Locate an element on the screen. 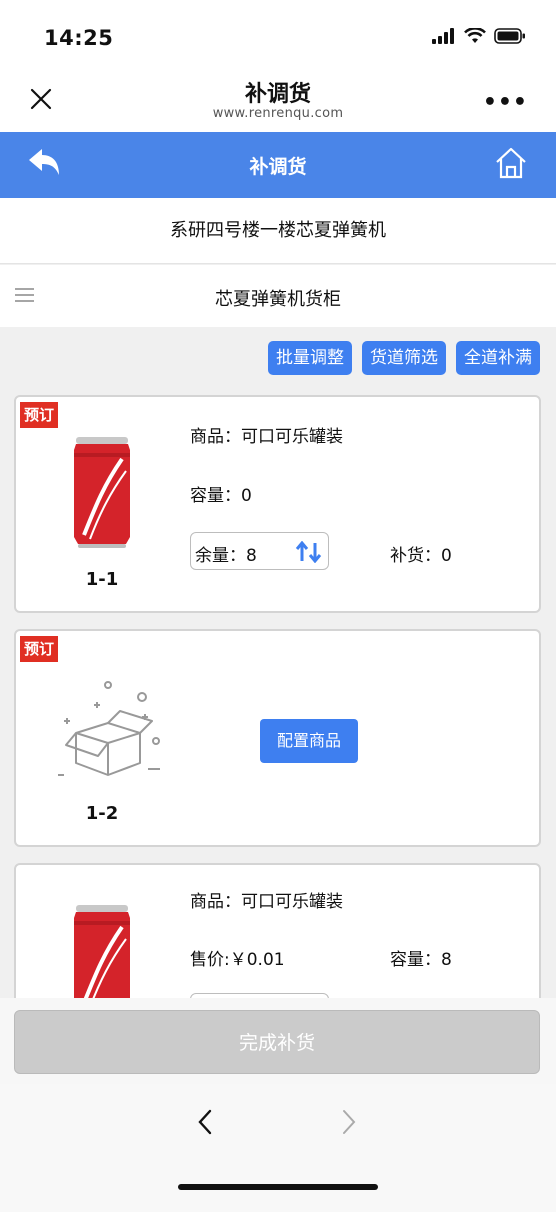  empty-box-icon is located at coordinates (109, 728).